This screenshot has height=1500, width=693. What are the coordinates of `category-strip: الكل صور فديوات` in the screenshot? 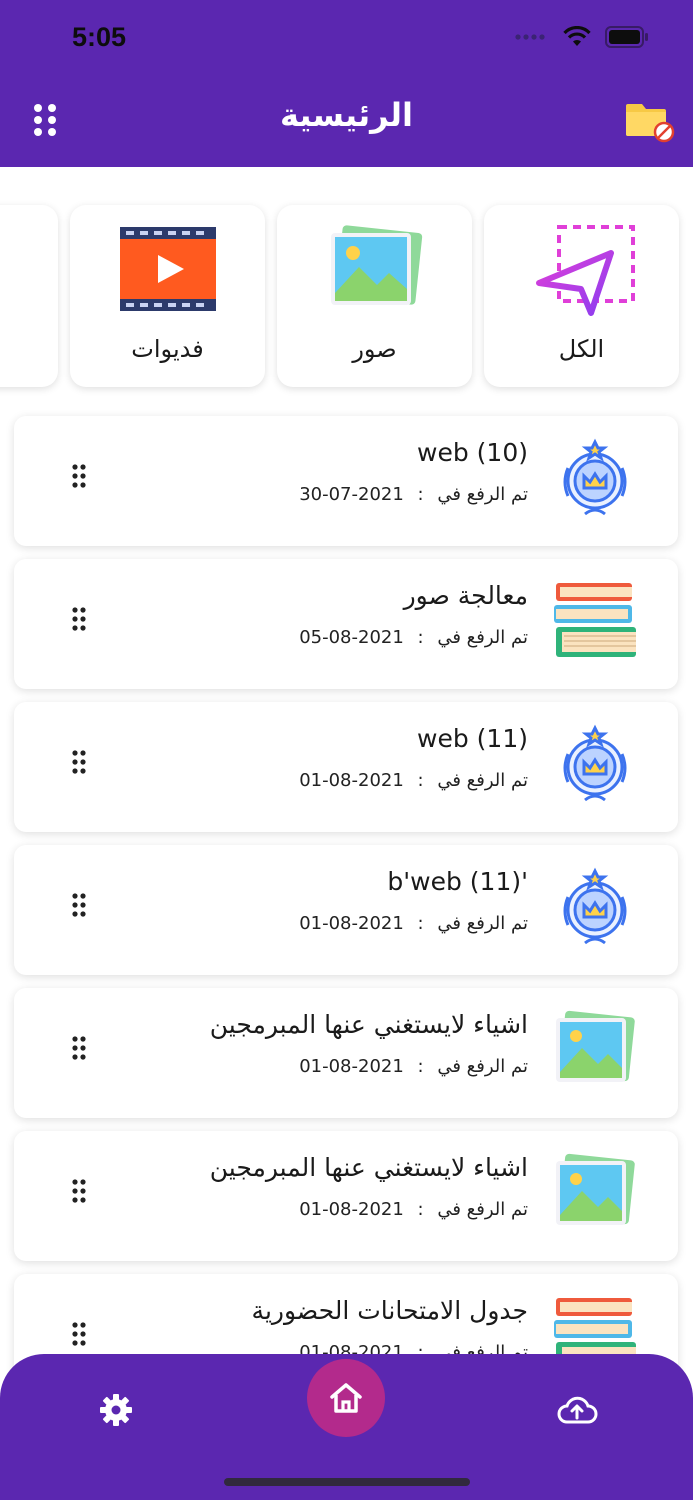 It's located at (346, 295).